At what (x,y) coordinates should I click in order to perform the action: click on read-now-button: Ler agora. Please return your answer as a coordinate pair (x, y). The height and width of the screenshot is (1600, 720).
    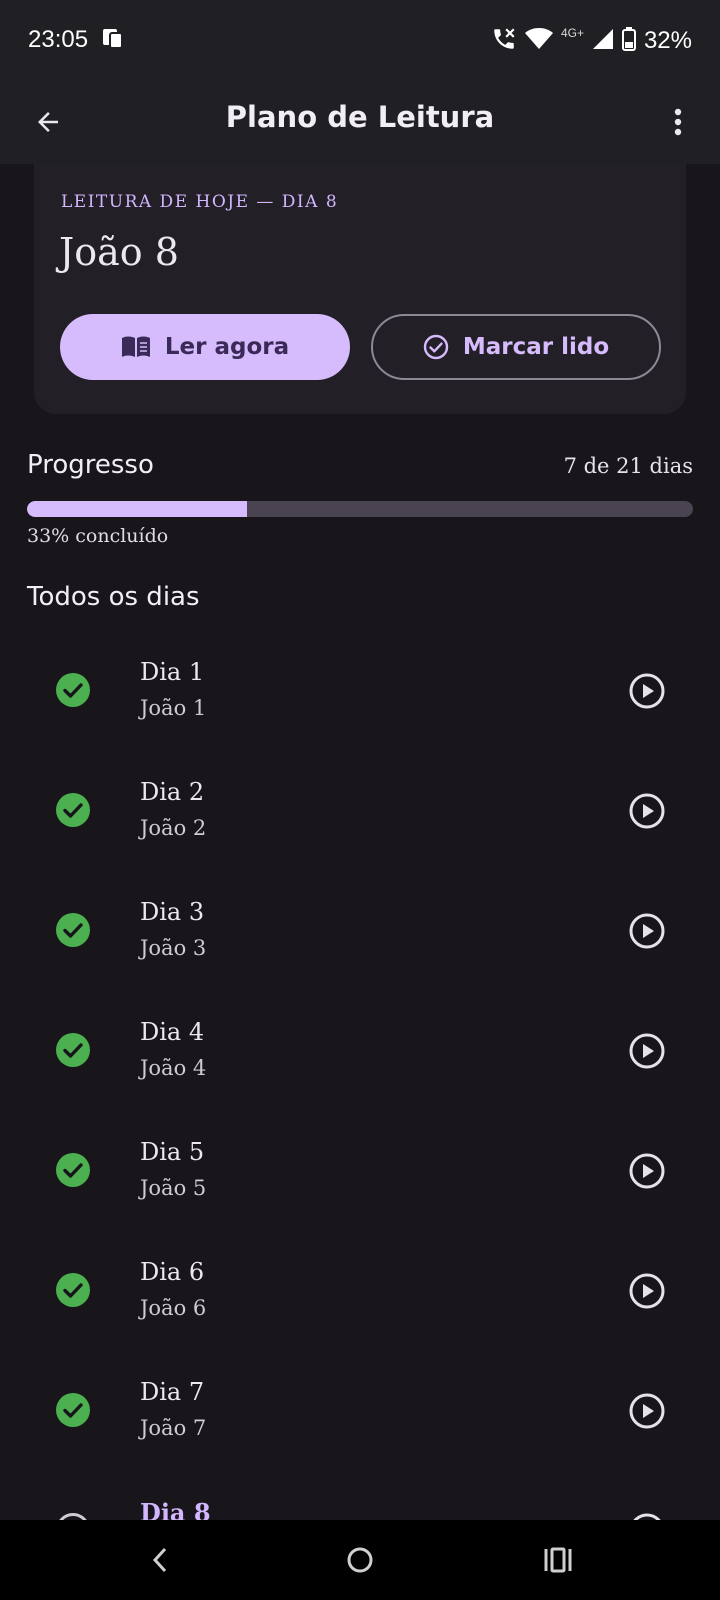
    Looking at the image, I should click on (205, 347).